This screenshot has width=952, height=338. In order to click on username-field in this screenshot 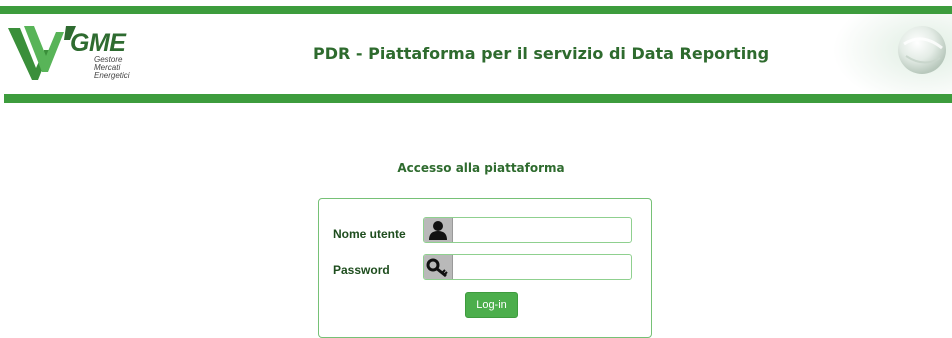, I will do `click(527, 230)`.